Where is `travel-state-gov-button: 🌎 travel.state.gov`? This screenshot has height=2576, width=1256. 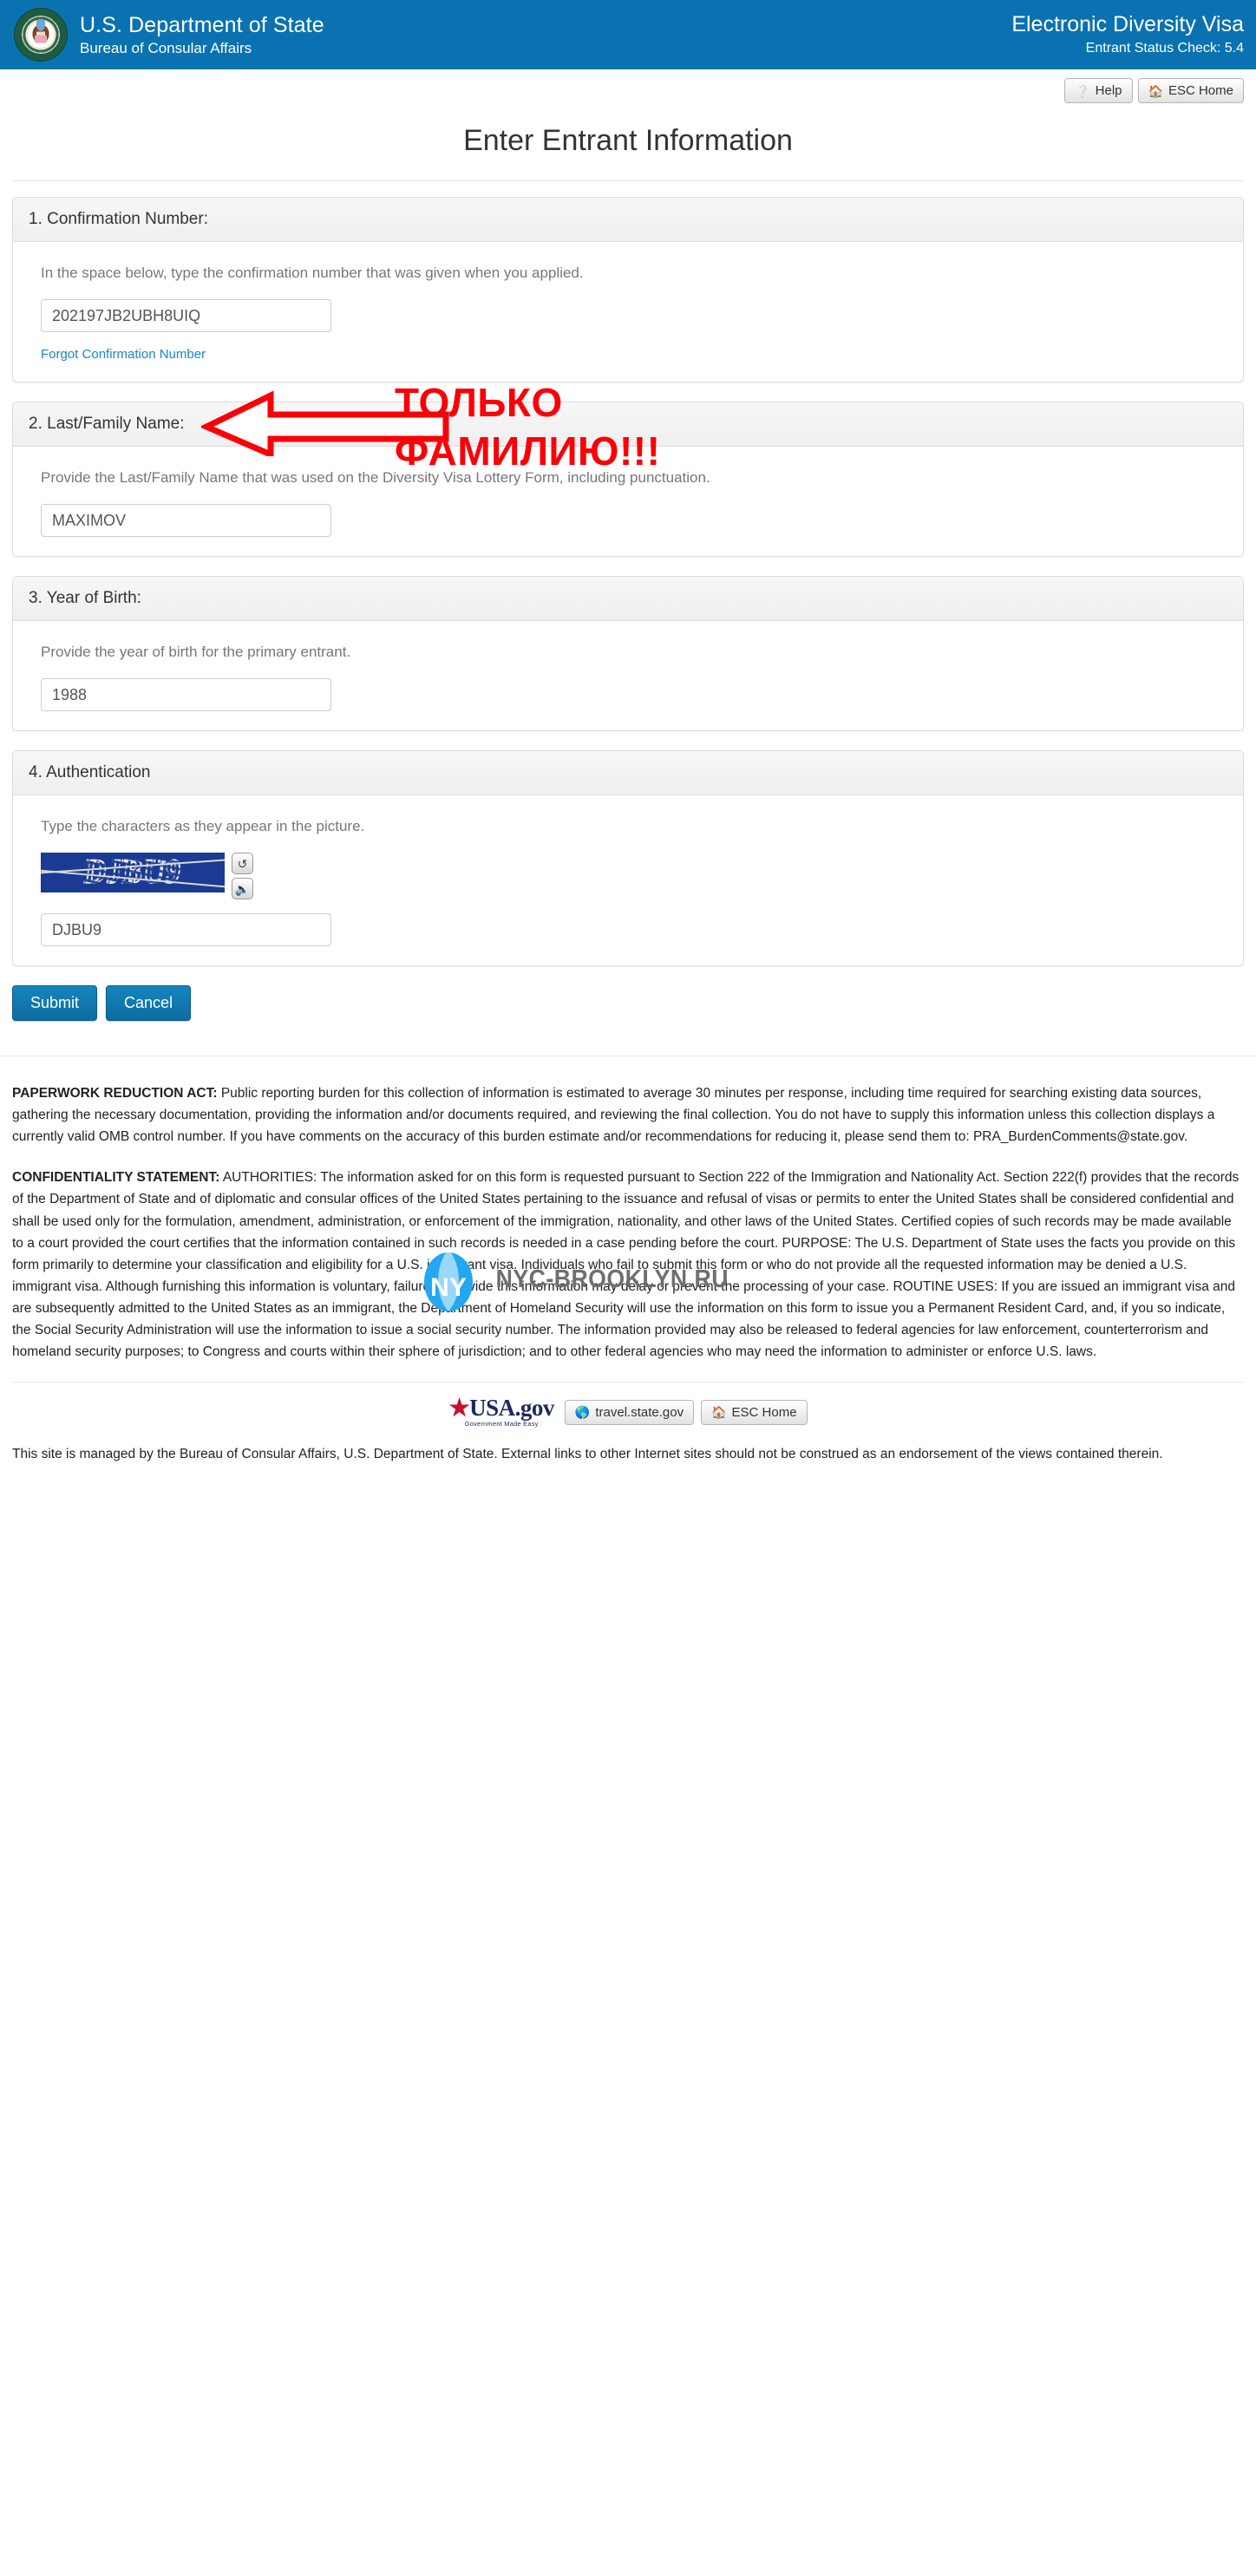 travel-state-gov-button: 🌎 travel.state.gov is located at coordinates (629, 1412).